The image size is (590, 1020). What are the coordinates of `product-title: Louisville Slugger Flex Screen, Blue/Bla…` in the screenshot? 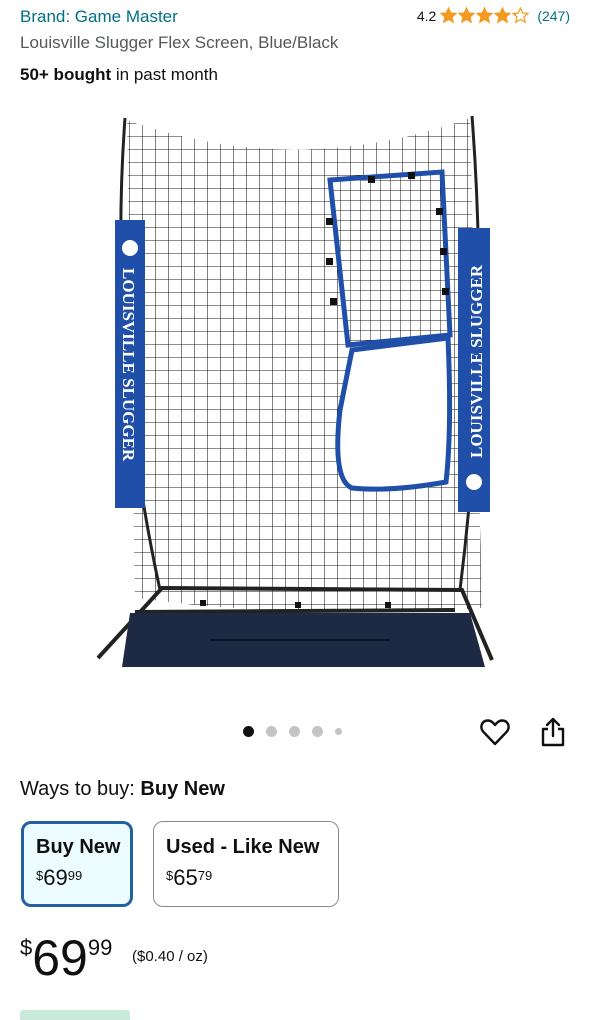 It's located at (179, 42).